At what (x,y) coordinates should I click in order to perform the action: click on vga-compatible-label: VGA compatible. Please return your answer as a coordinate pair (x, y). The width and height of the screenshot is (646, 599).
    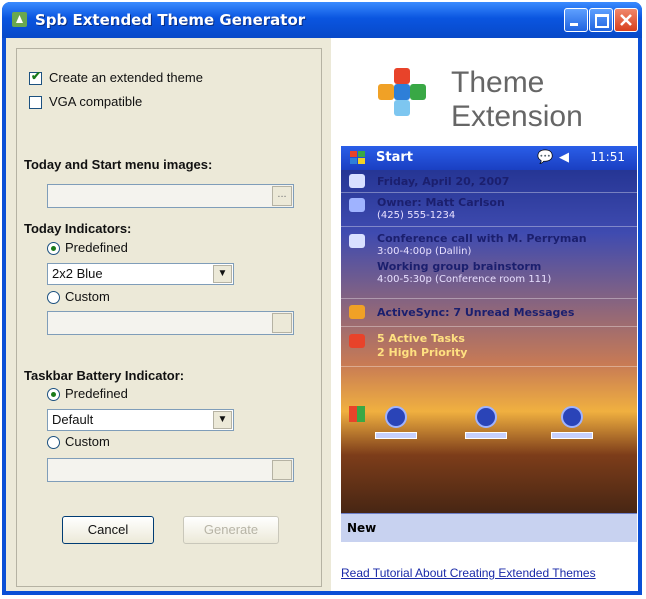
    Looking at the image, I should click on (96, 101).